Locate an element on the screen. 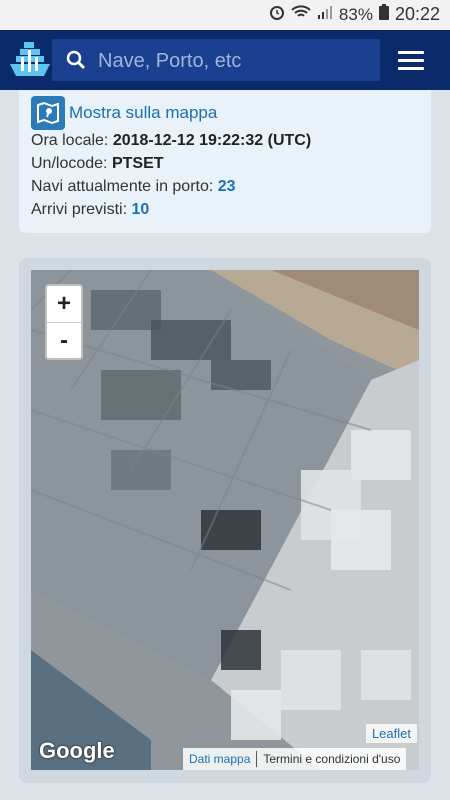 The image size is (450, 800). show-on-map-link: Mostra sulla mappa is located at coordinates (124, 113).